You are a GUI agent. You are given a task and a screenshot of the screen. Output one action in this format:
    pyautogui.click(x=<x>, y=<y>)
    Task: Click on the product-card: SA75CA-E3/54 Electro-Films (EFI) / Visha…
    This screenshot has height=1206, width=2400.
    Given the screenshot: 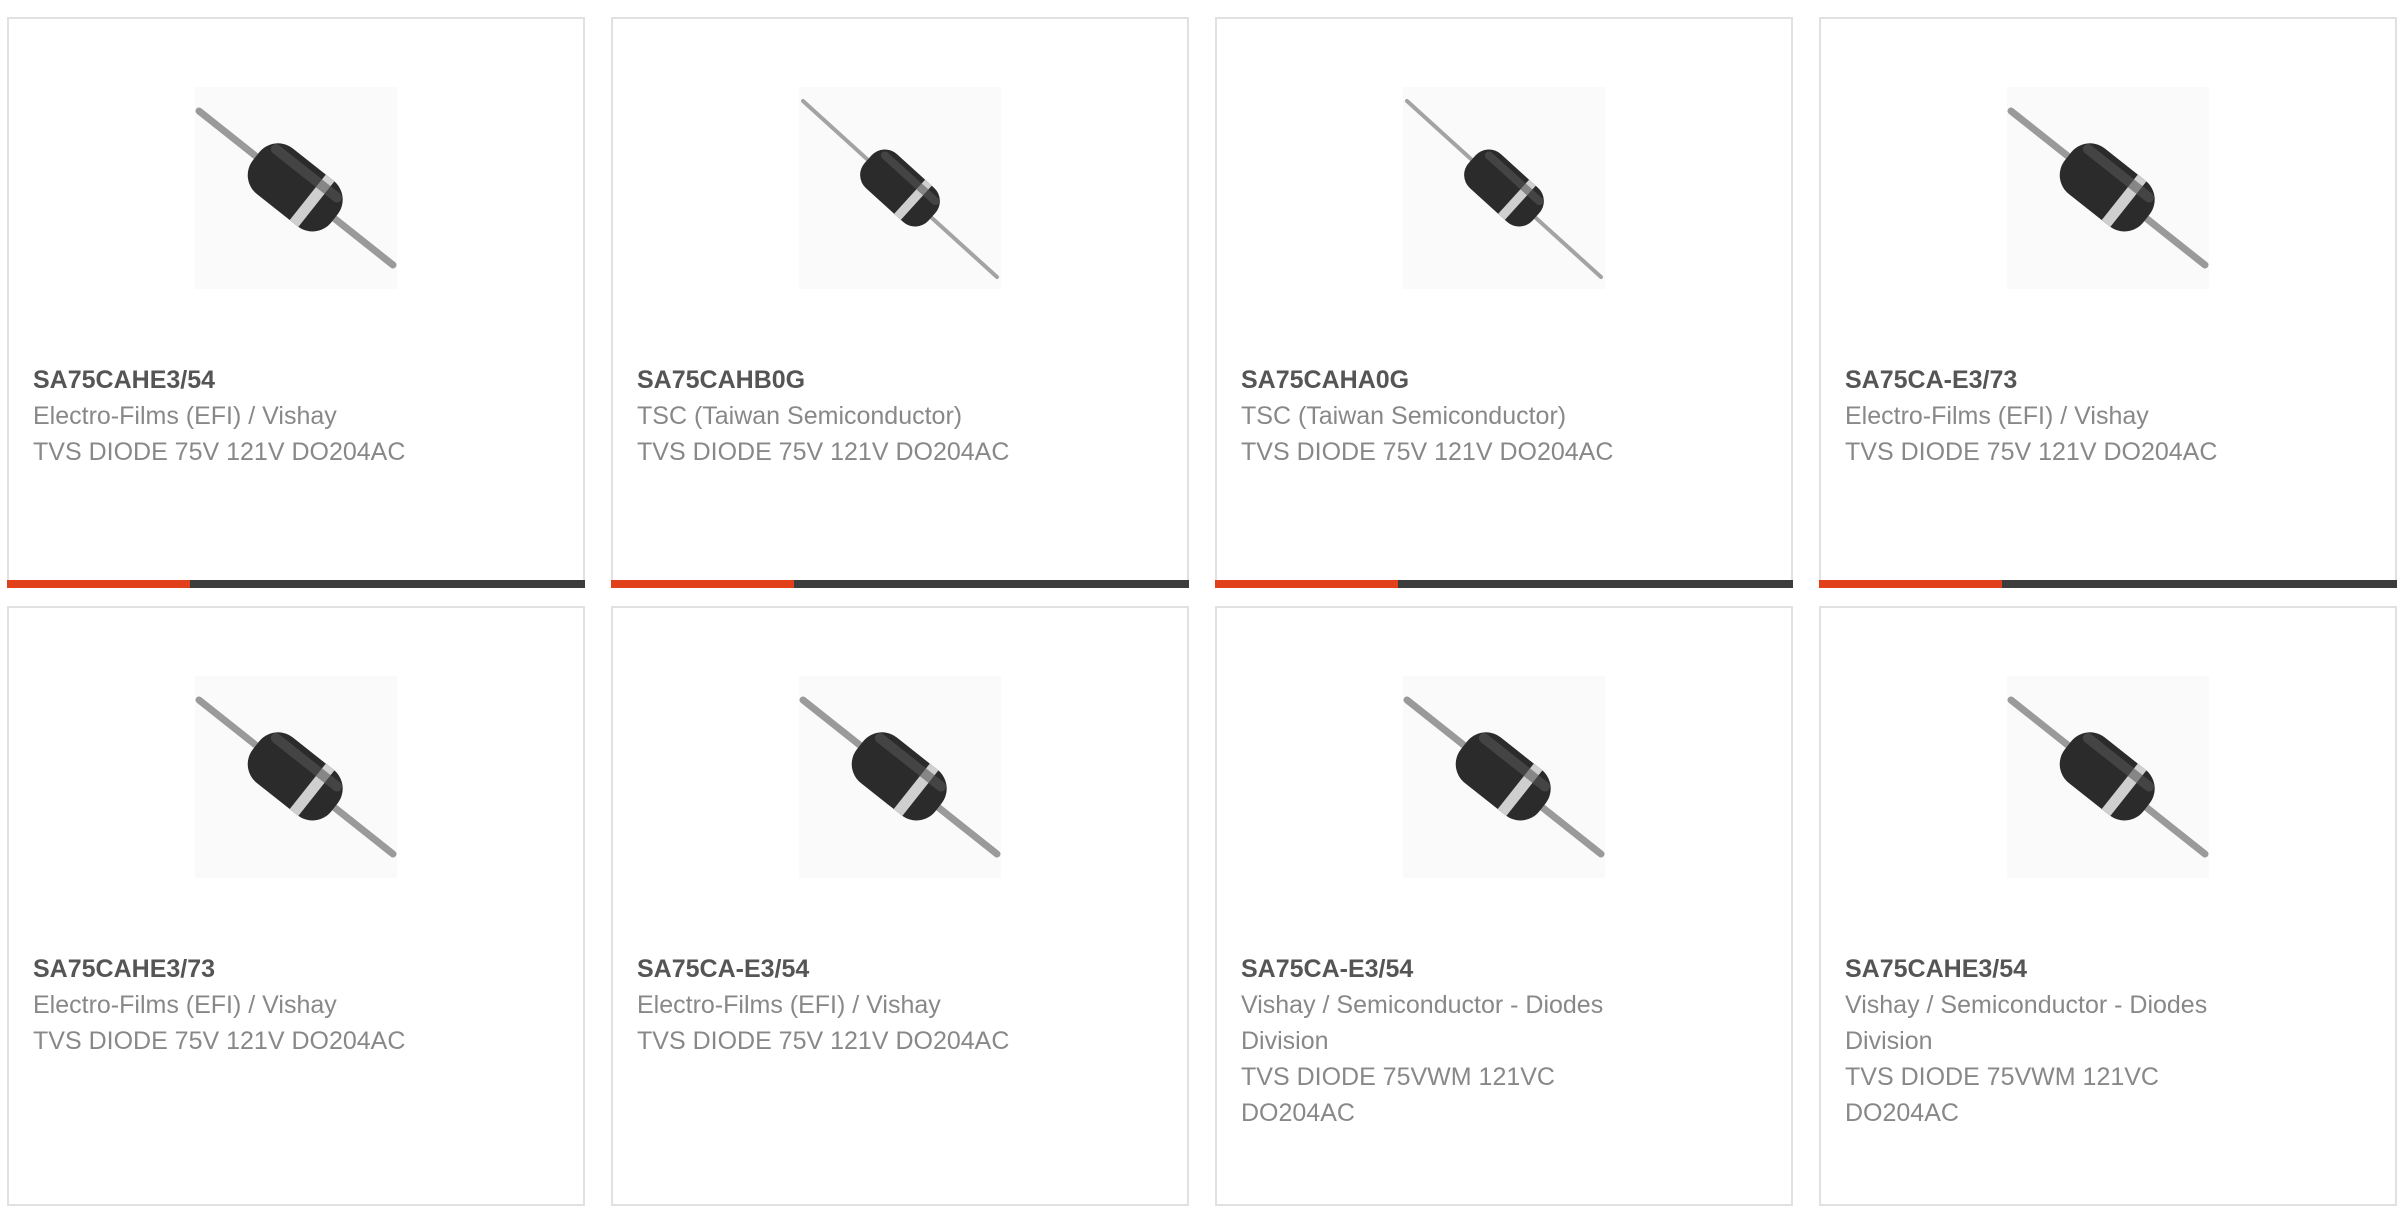 What is the action you would take?
    pyautogui.click(x=900, y=906)
    